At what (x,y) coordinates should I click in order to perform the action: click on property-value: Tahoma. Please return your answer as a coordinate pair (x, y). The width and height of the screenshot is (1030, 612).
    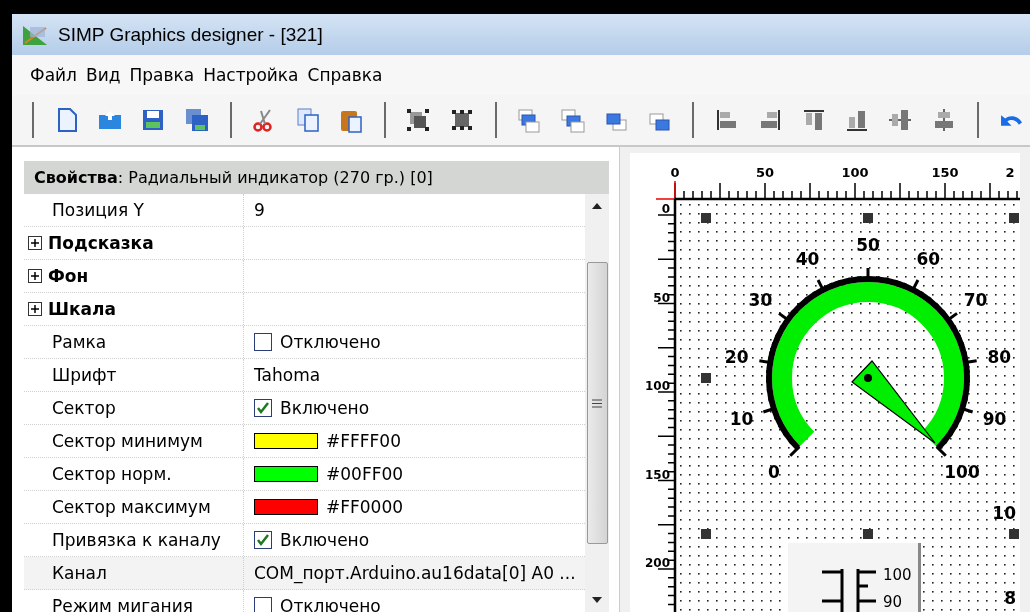
    Looking at the image, I should click on (287, 375).